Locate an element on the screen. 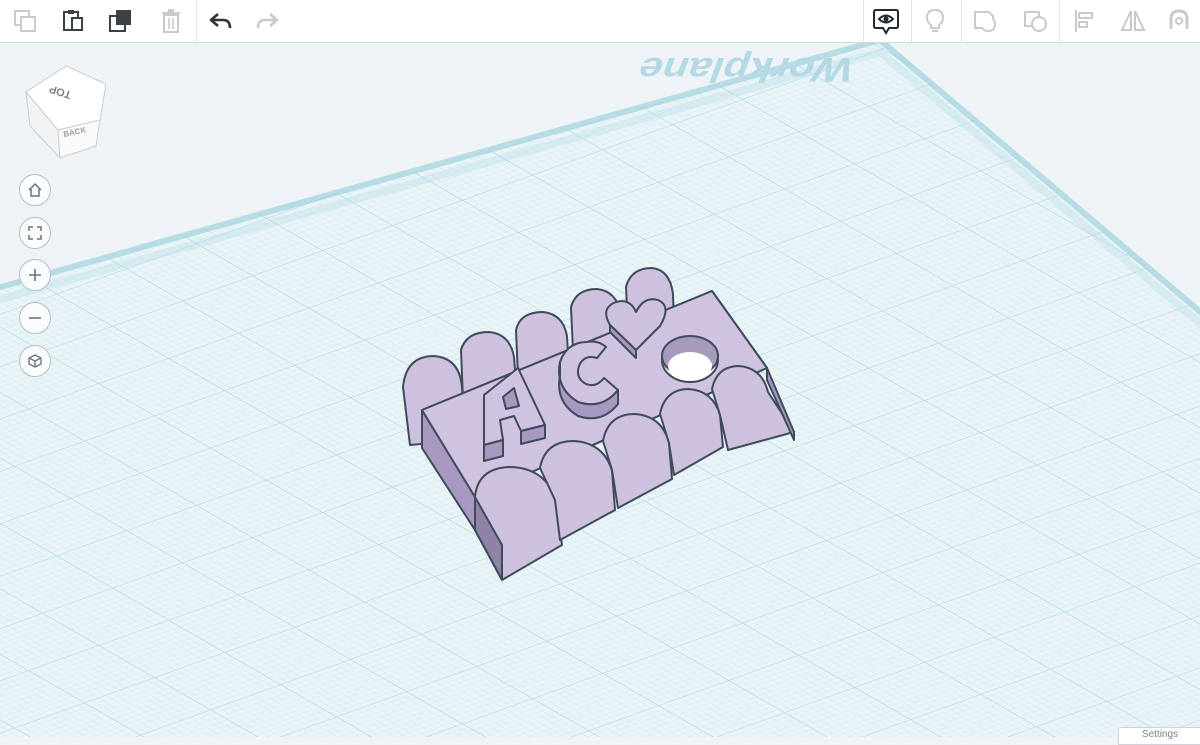  mirror-icon is located at coordinates (1133, 20).